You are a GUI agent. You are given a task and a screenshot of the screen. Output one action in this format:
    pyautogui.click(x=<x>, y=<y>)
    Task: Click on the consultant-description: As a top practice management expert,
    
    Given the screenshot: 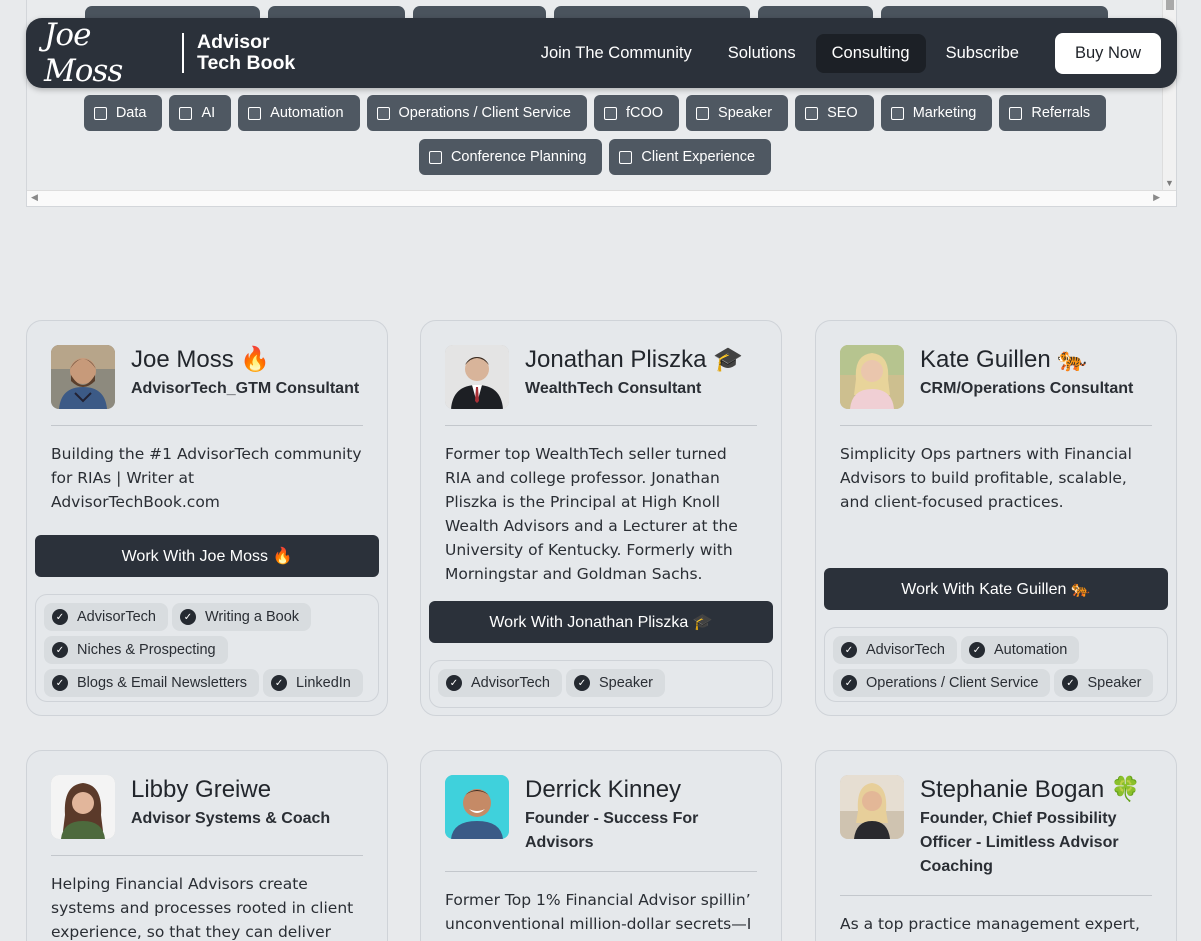 What is the action you would take?
    pyautogui.click(x=990, y=924)
    